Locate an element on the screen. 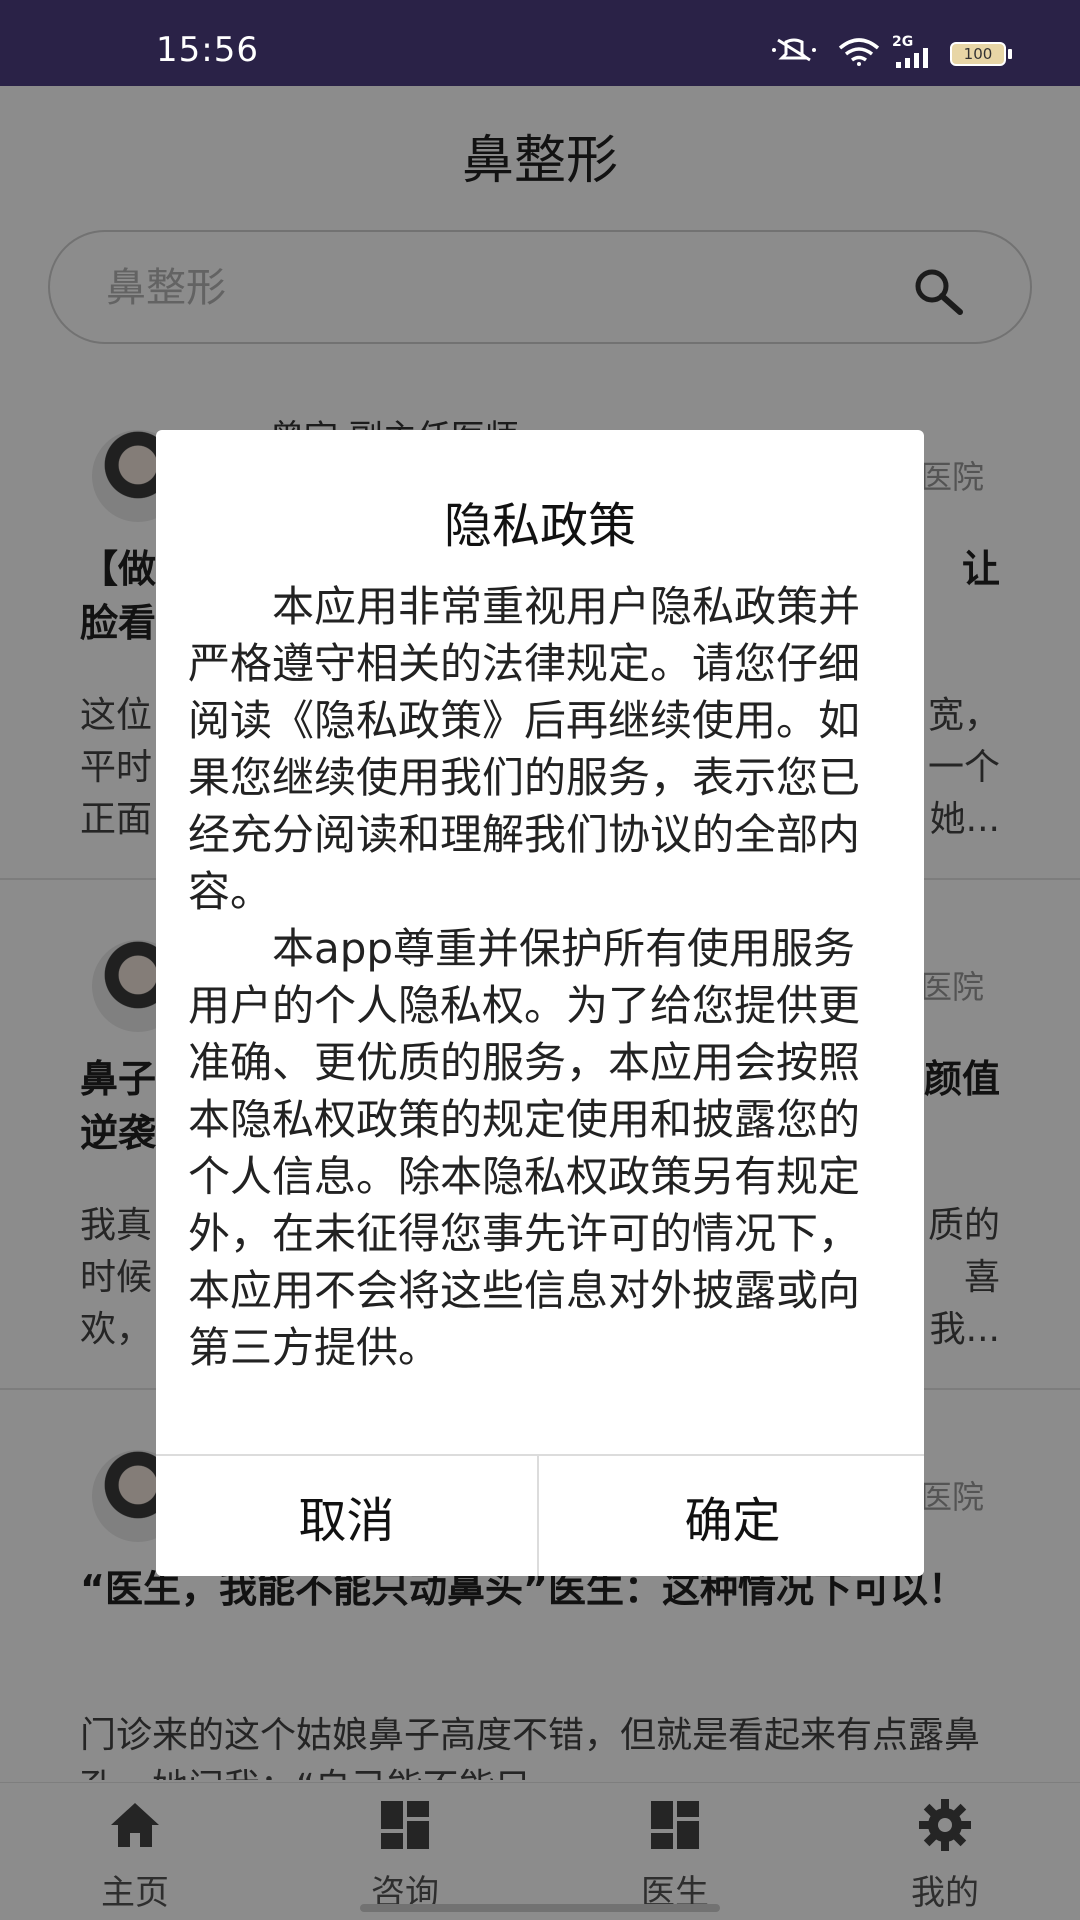 The width and height of the screenshot is (1080, 1920). wifi-icon is located at coordinates (859, 52).